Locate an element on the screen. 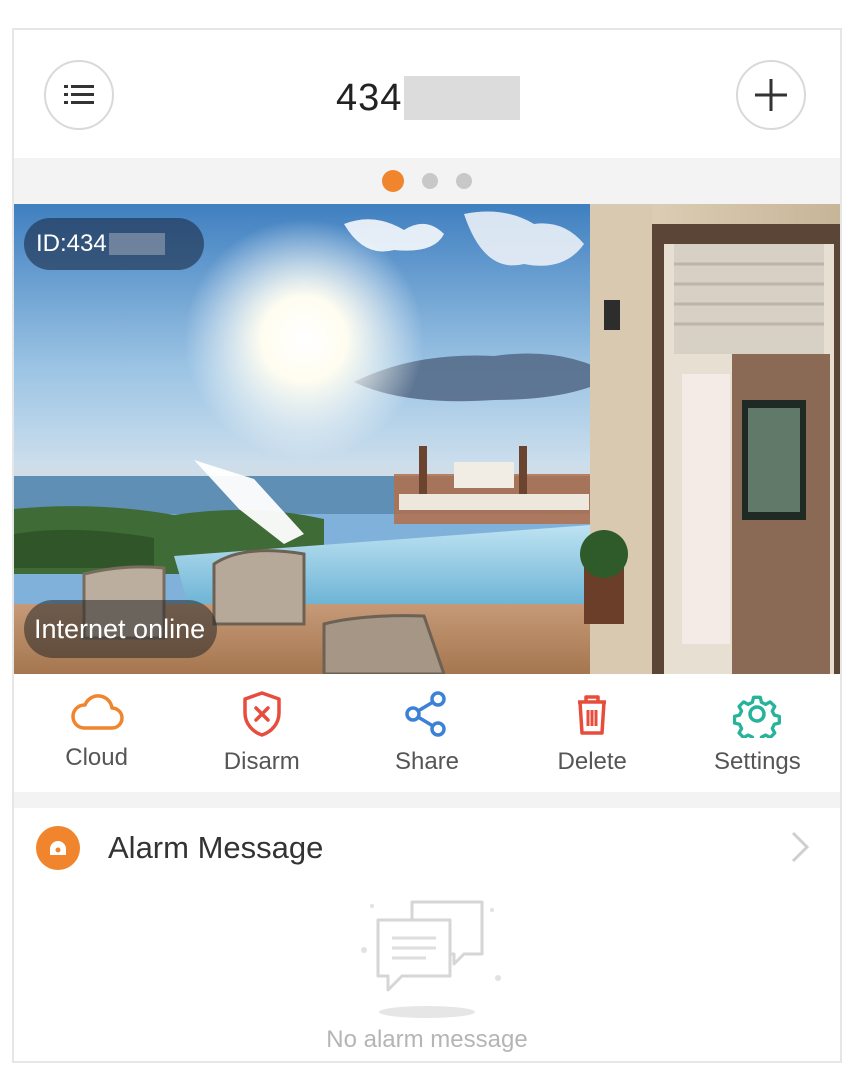  plus-icon is located at coordinates (771, 95).